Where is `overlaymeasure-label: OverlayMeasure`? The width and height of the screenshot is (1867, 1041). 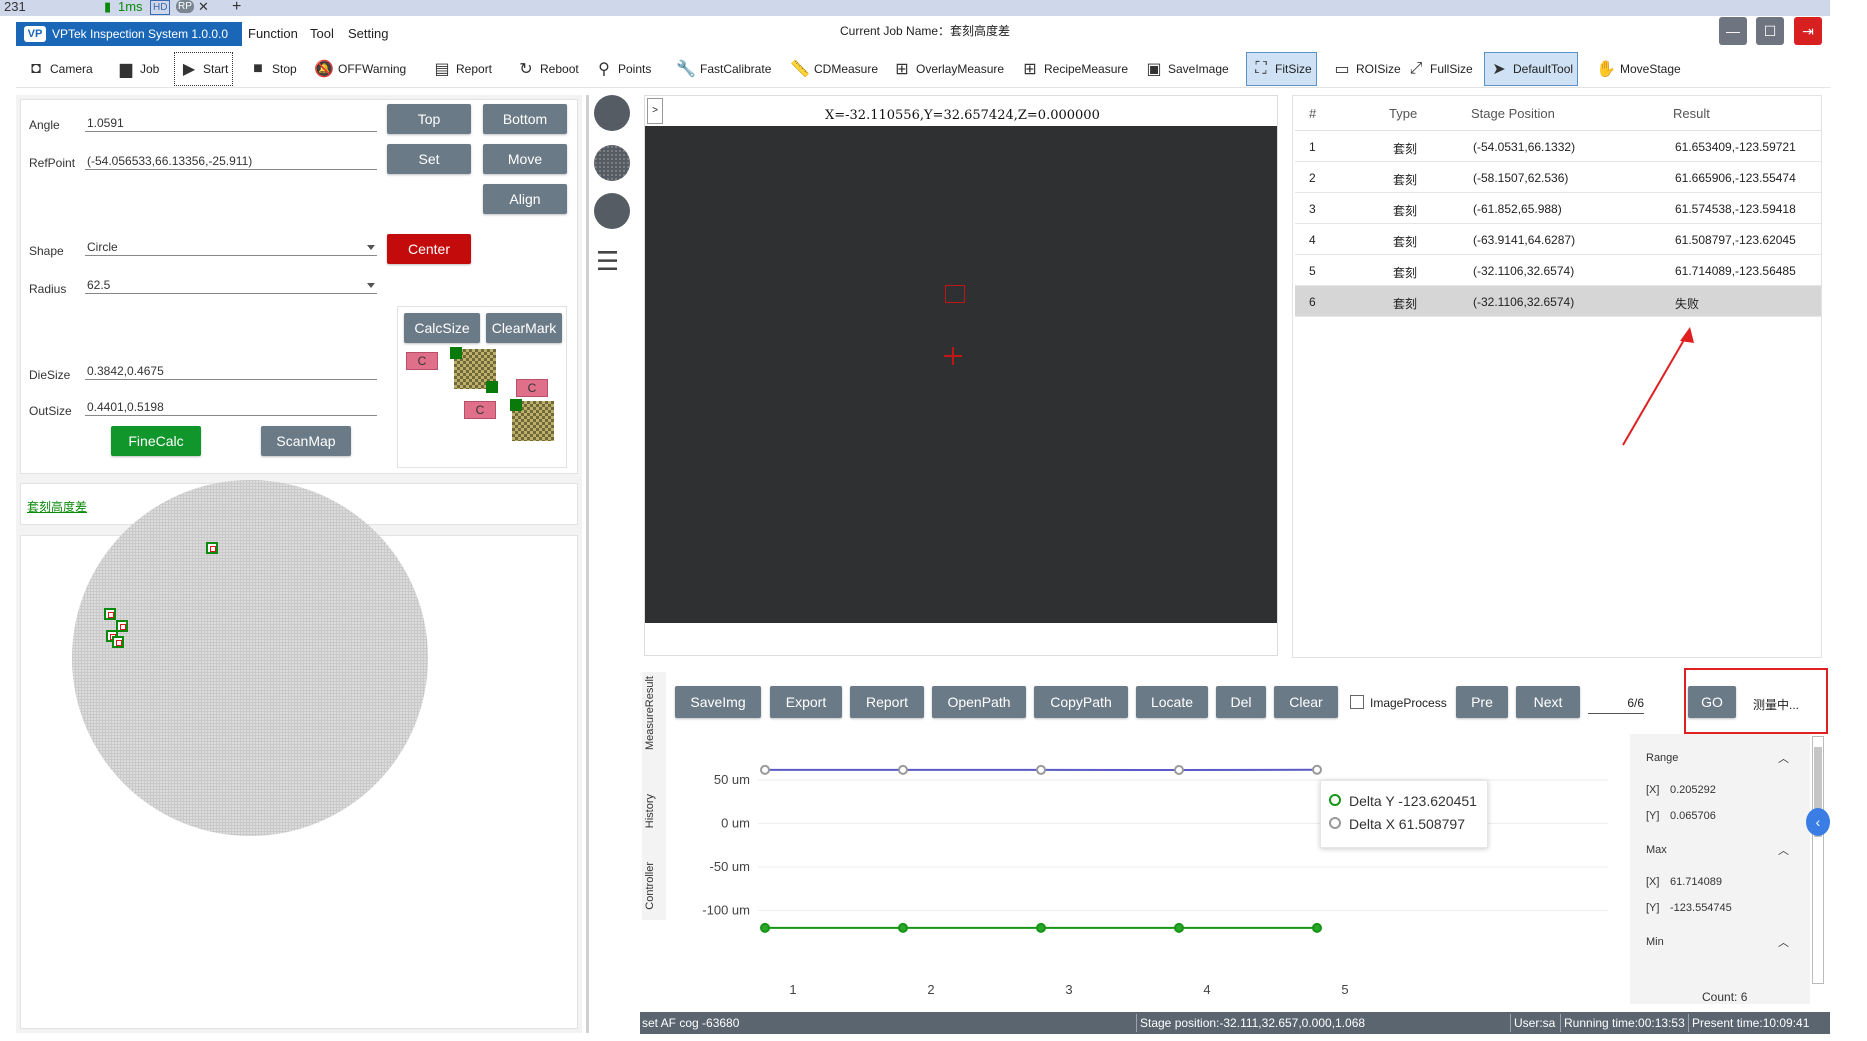
overlaymeasure-label: OverlayMeasure is located at coordinates (960, 69).